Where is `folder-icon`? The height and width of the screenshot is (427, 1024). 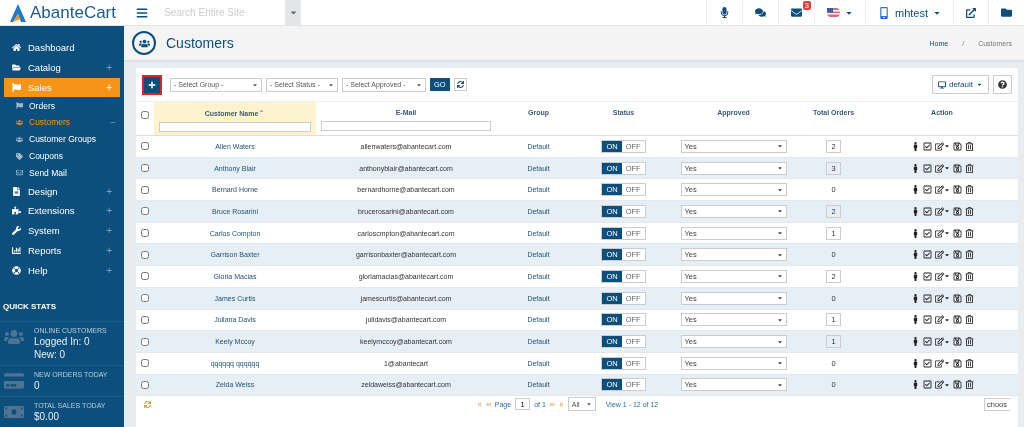
folder-icon is located at coordinates (16, 68).